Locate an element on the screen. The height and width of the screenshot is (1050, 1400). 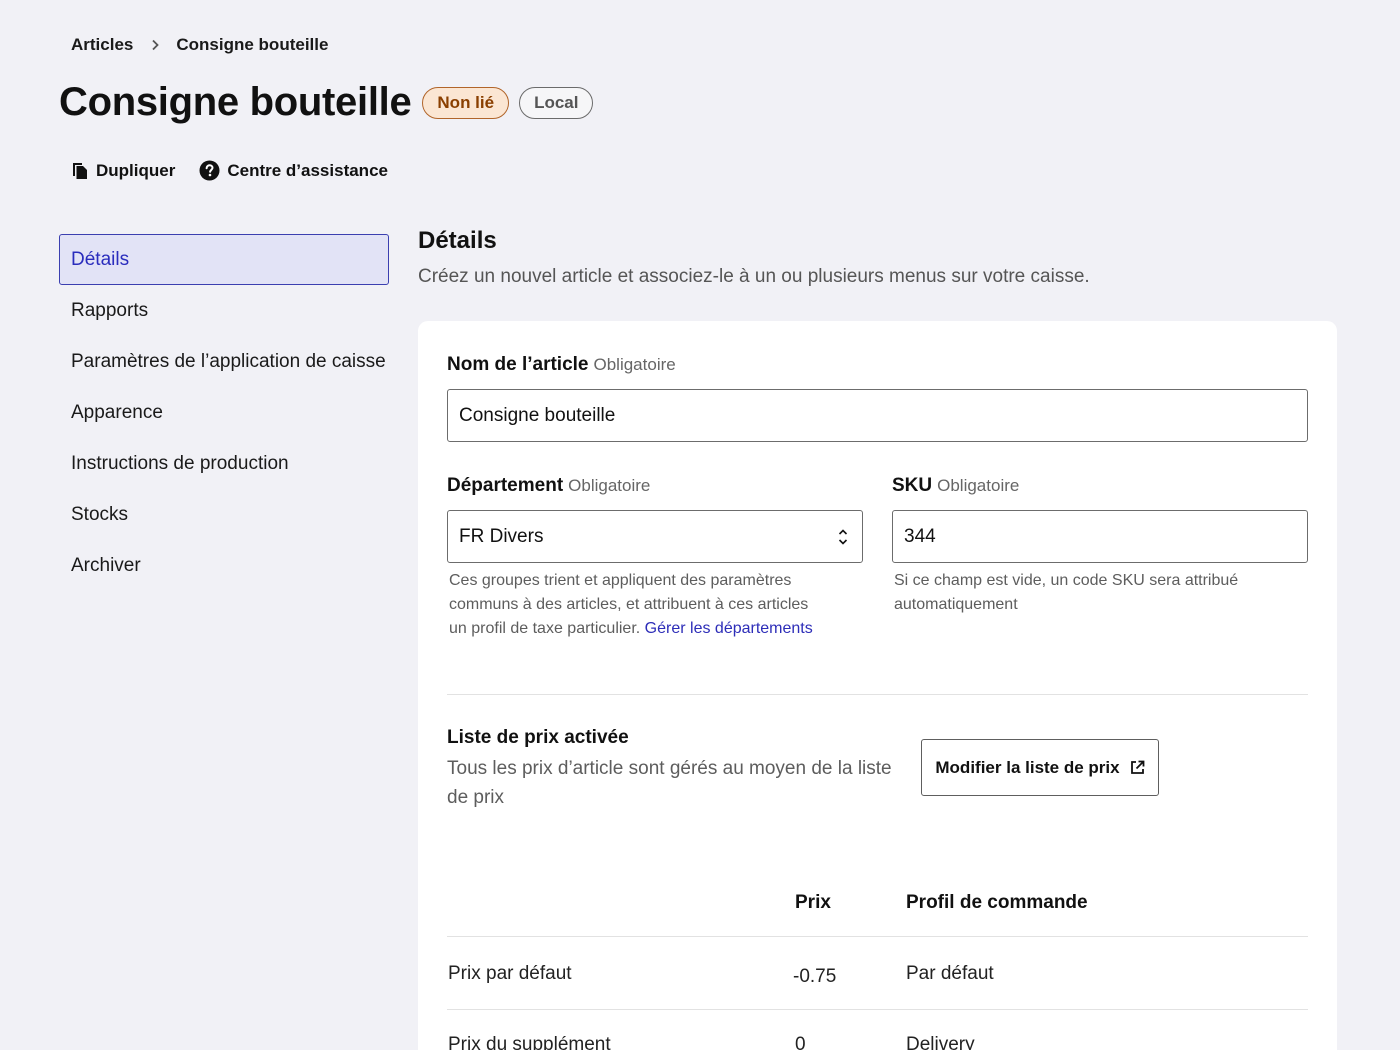
sidebar-item-pos-settings: Paramètres de l’application de caisse is located at coordinates (224, 361).